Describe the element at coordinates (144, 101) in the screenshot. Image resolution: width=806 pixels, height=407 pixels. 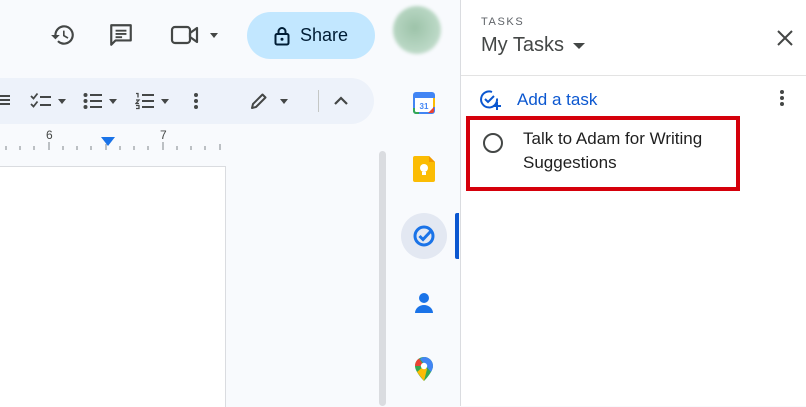
I see `numbered-list-icon` at that location.